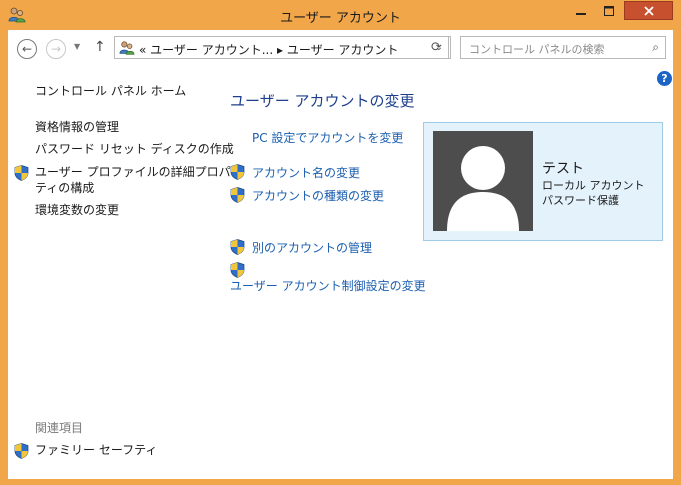 The image size is (681, 485). I want to click on manage-credentials-link: 資格情報の管理, so click(77, 127).